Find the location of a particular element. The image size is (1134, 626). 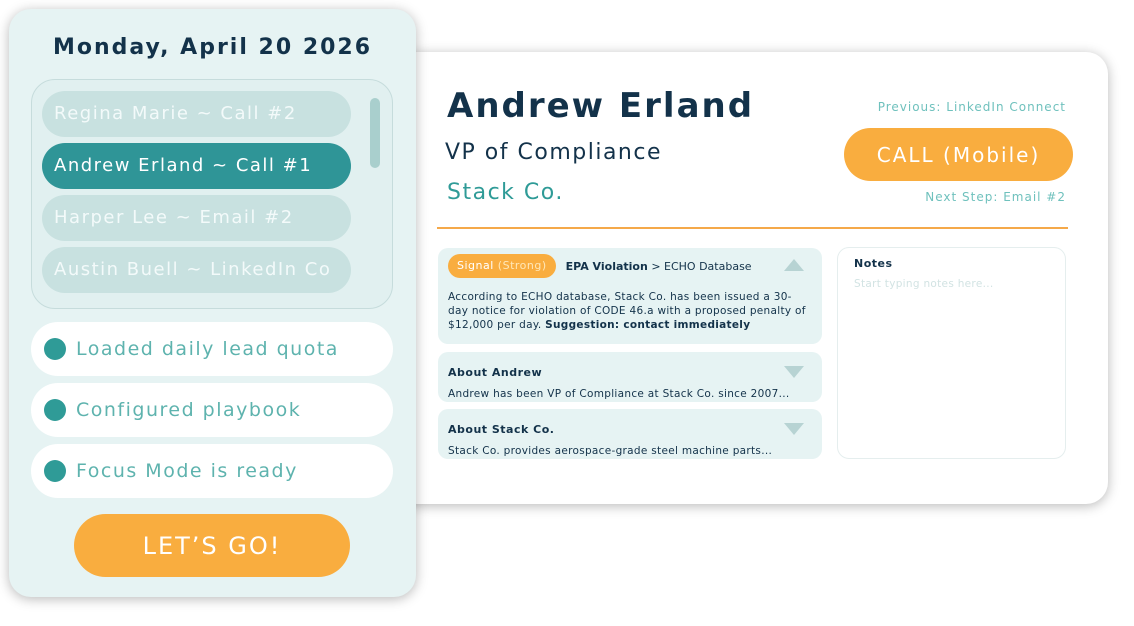

status-label: Focus Mode is ready is located at coordinates (187, 471).